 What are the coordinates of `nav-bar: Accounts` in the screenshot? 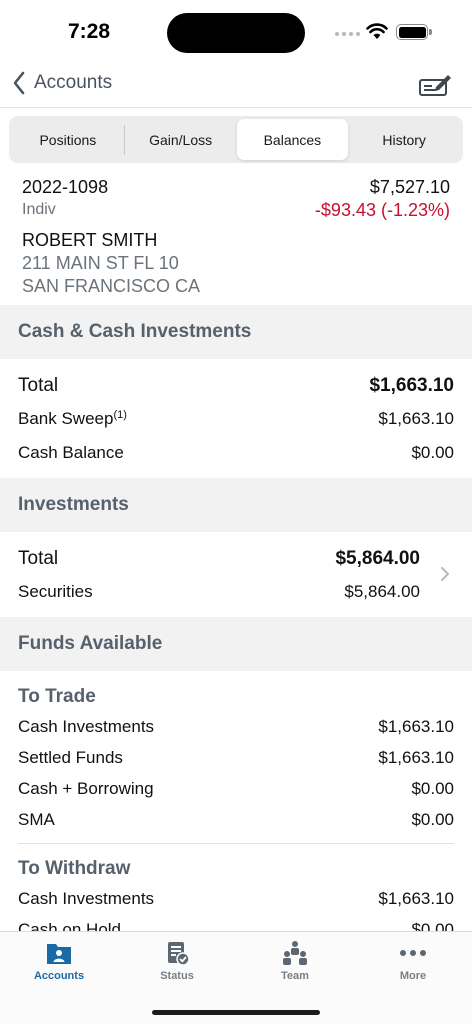 It's located at (236, 85).